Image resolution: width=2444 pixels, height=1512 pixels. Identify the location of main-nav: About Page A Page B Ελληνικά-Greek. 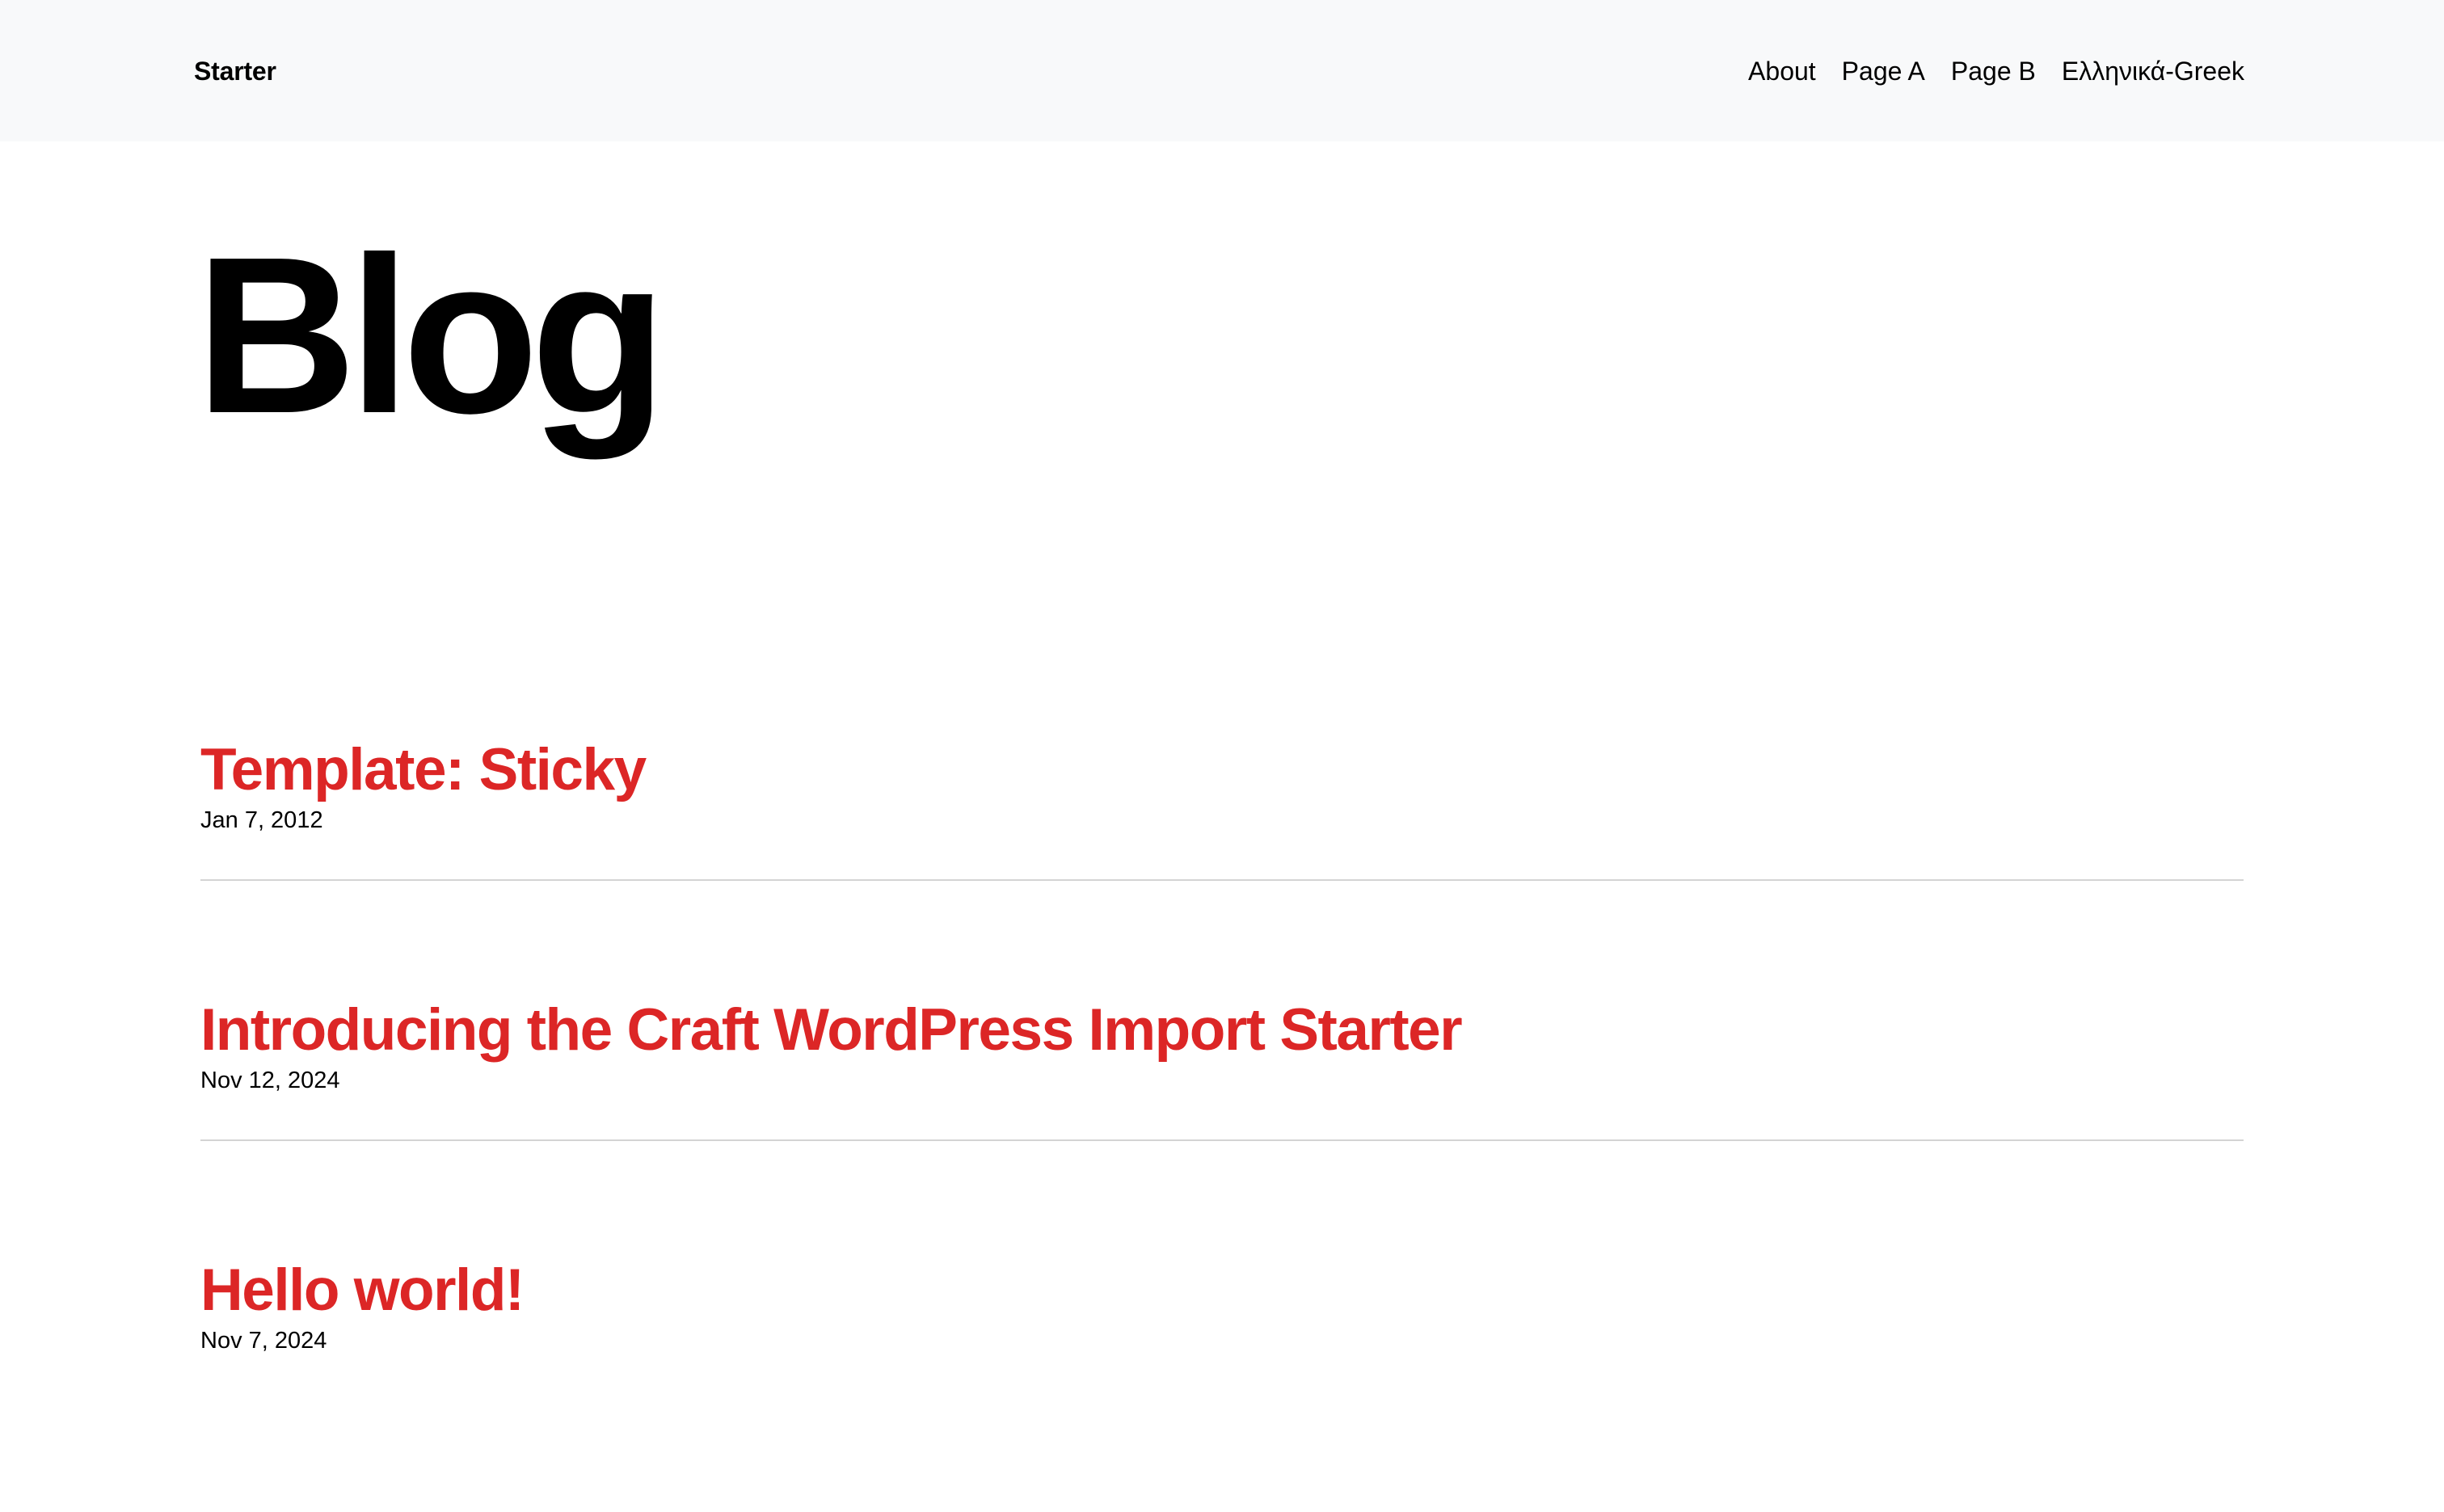
(1996, 71).